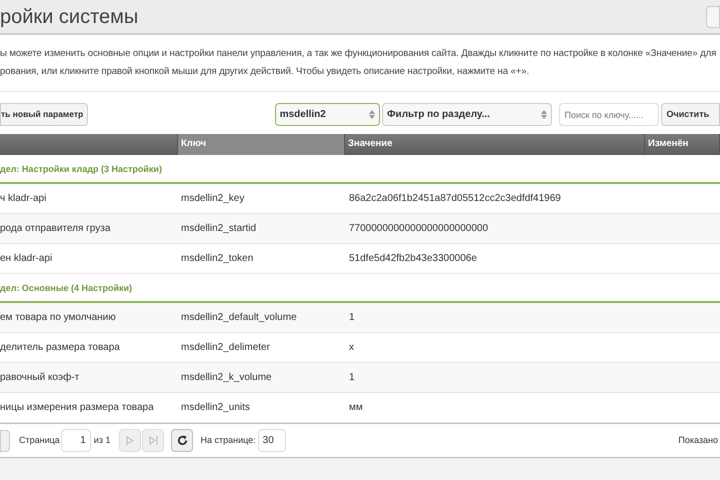  Describe the element at coordinates (413, 258) in the screenshot. I see `table-cell: 51dfe5d42fb2b43e3300006e` at that location.